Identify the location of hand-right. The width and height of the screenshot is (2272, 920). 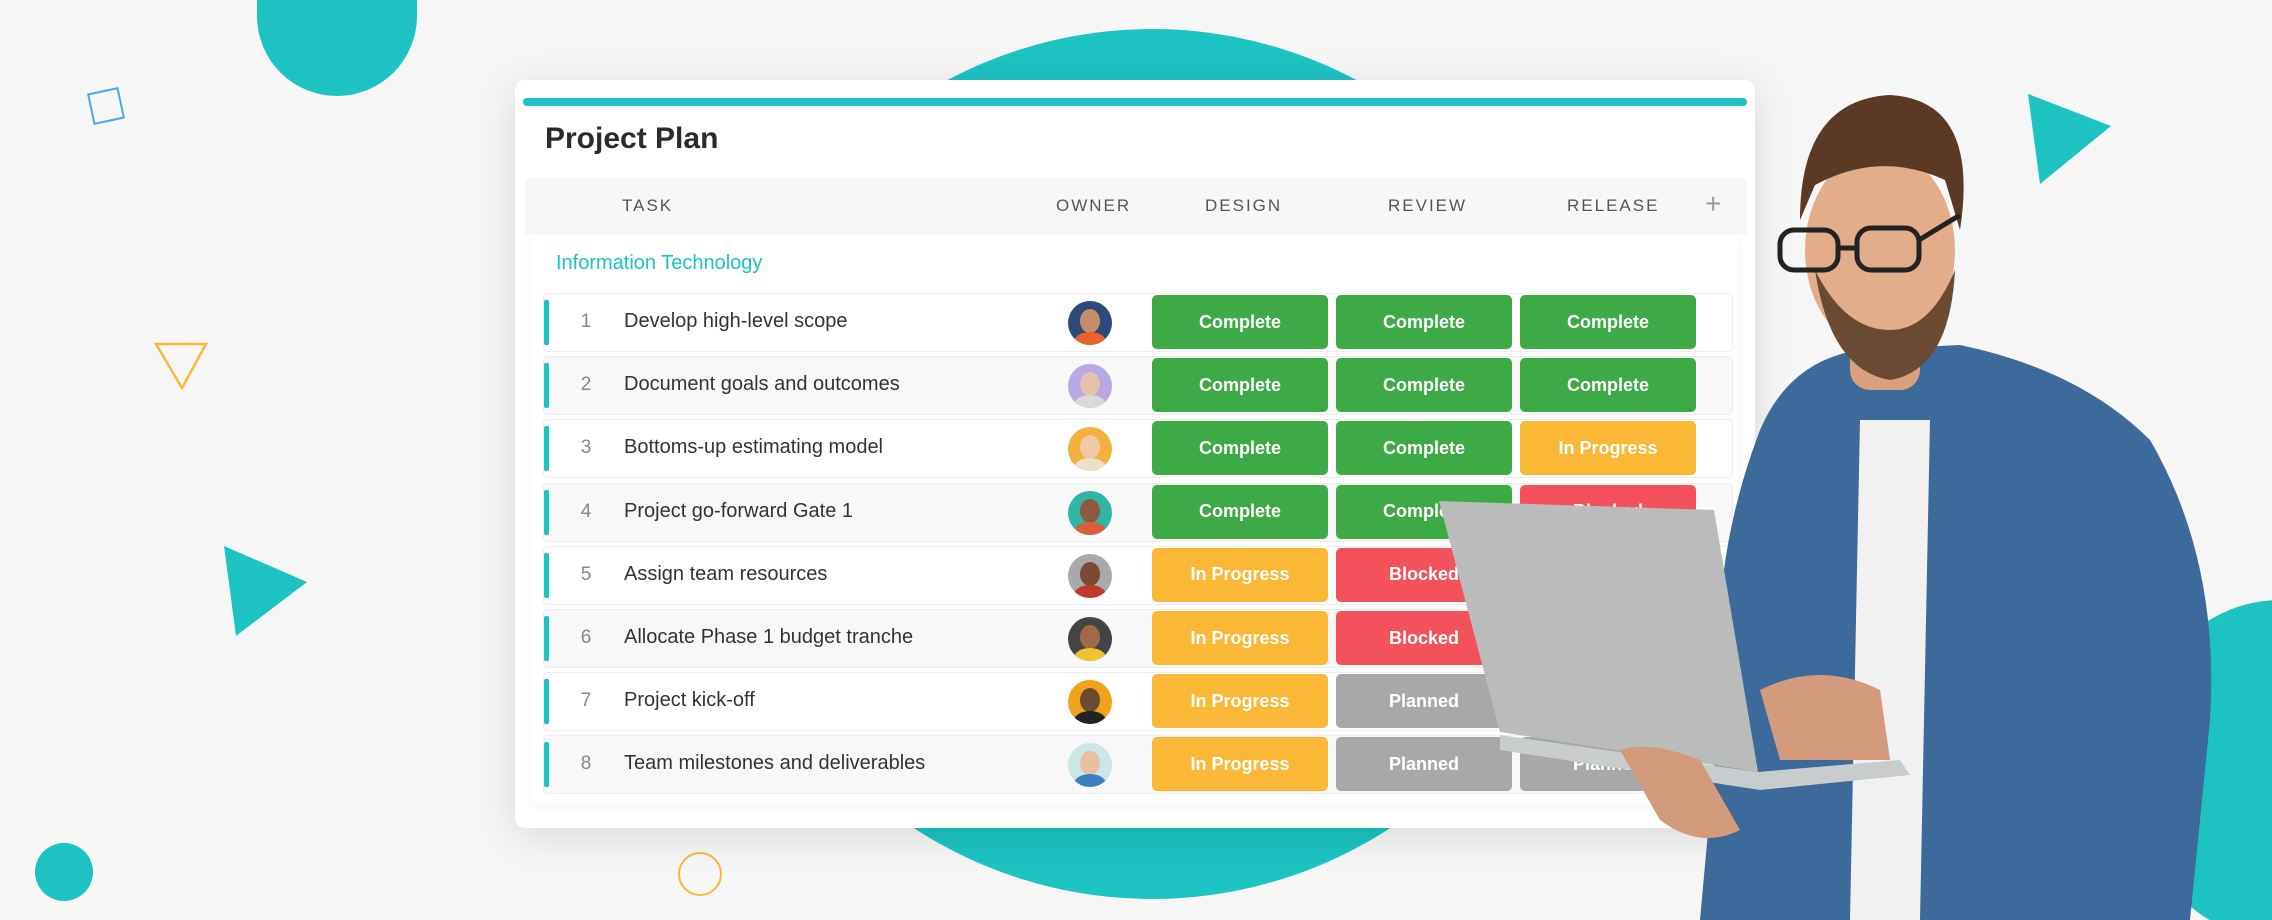
(1825, 717).